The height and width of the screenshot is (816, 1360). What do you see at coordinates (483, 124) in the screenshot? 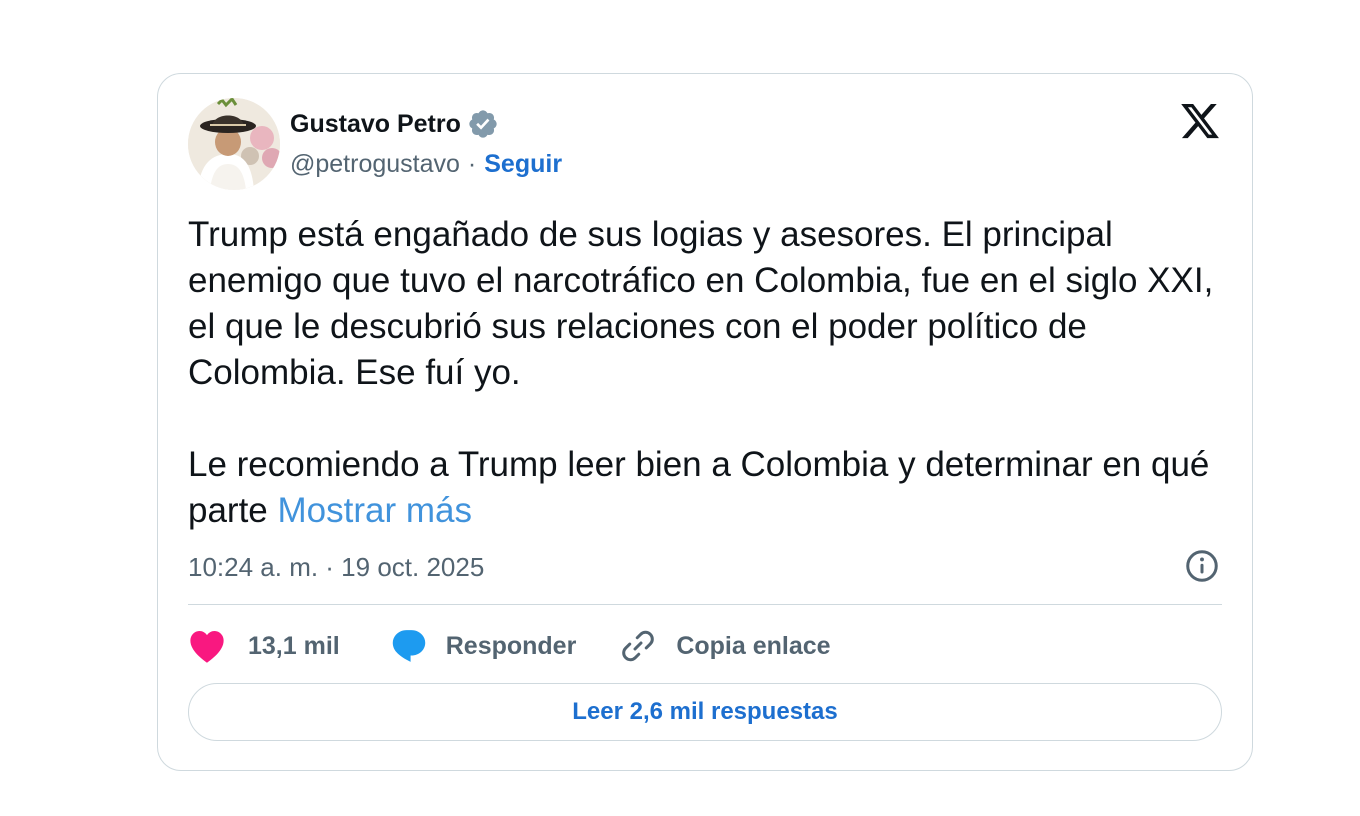
I see `verified-badge-icon` at bounding box center [483, 124].